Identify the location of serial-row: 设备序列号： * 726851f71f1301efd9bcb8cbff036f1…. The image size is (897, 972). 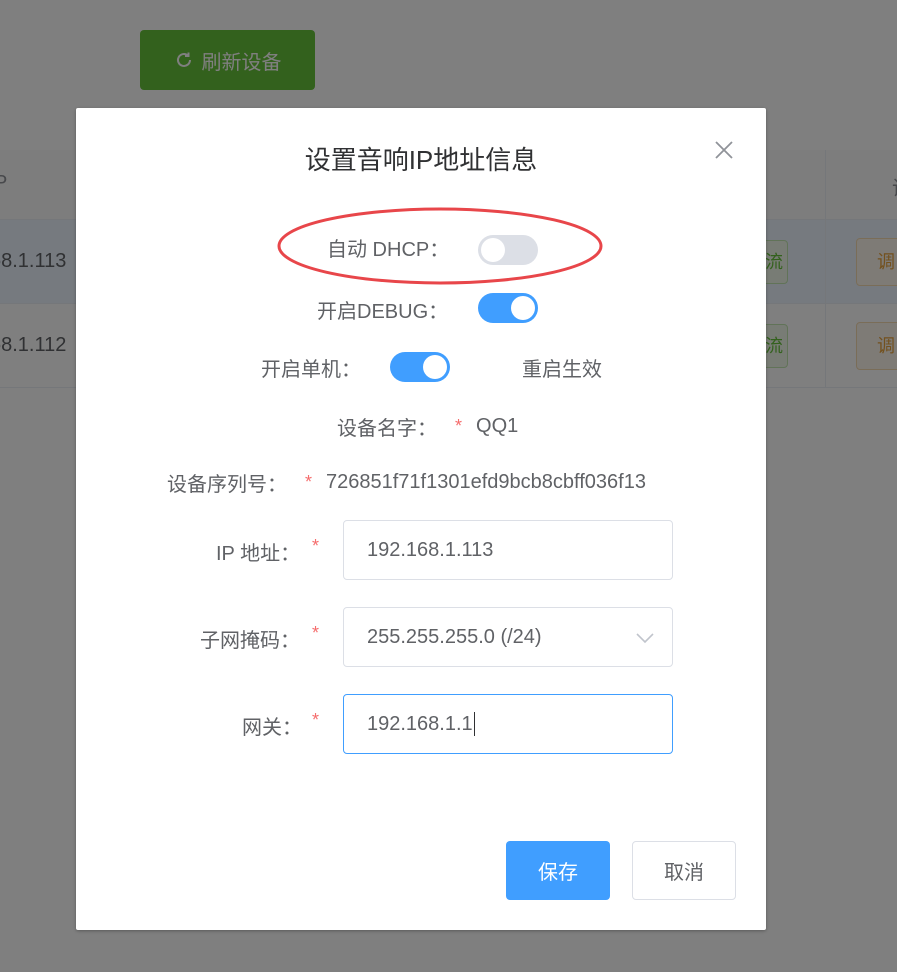
(406, 482).